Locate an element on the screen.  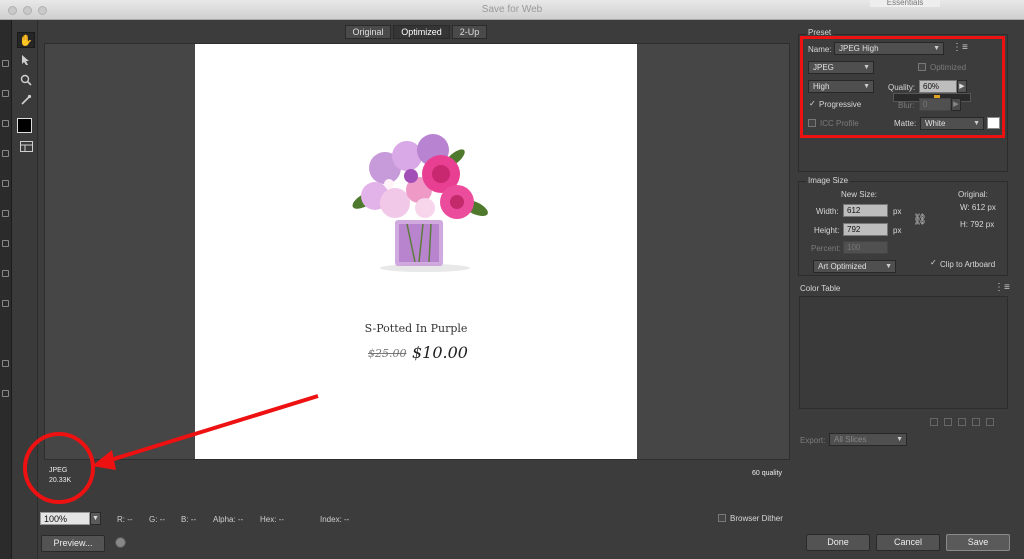
height-label: Height: is located at coordinates (827, 230).